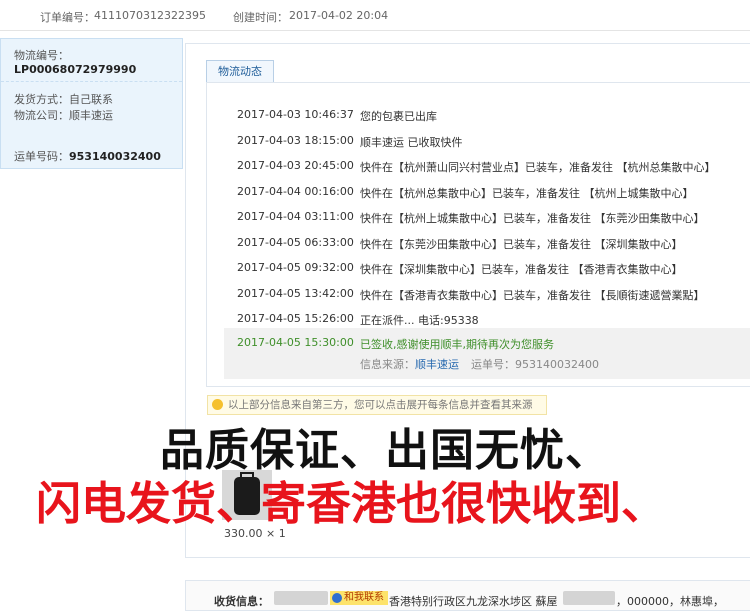 The height and width of the screenshot is (611, 750). What do you see at coordinates (240, 71) in the screenshot?
I see `tab-logistics-updates: 物流动态` at bounding box center [240, 71].